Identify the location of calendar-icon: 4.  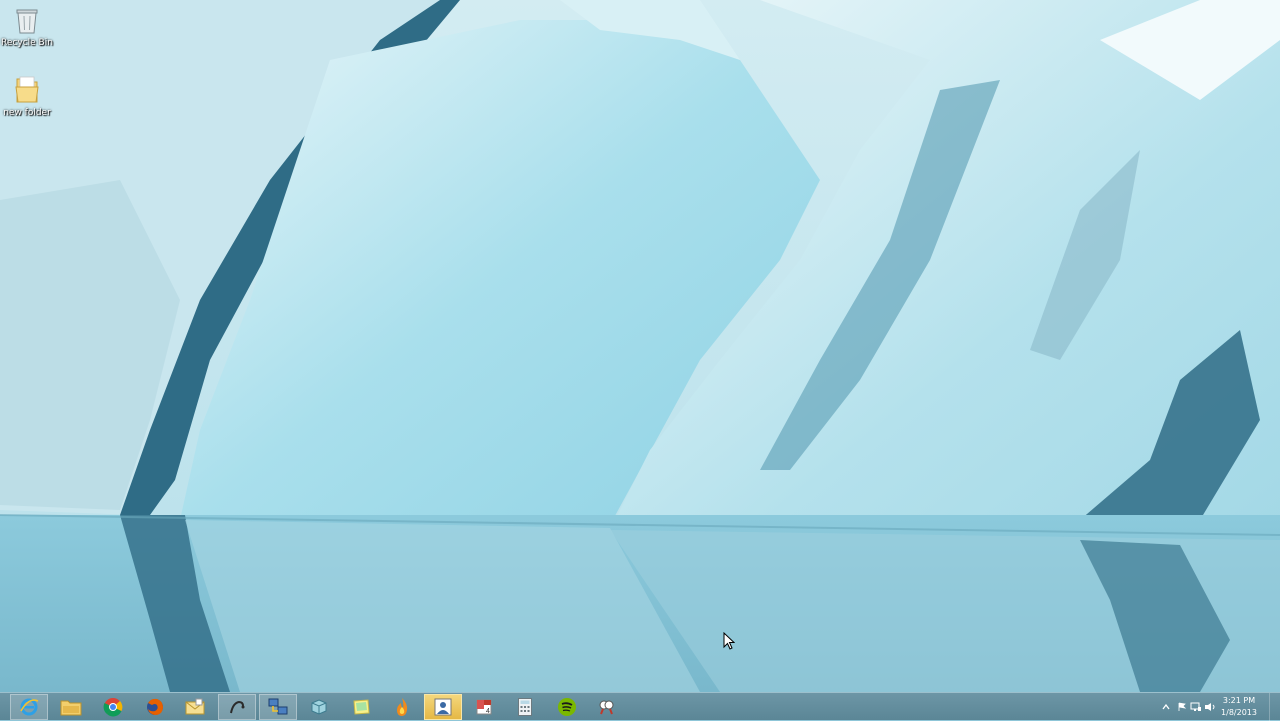
(484, 707).